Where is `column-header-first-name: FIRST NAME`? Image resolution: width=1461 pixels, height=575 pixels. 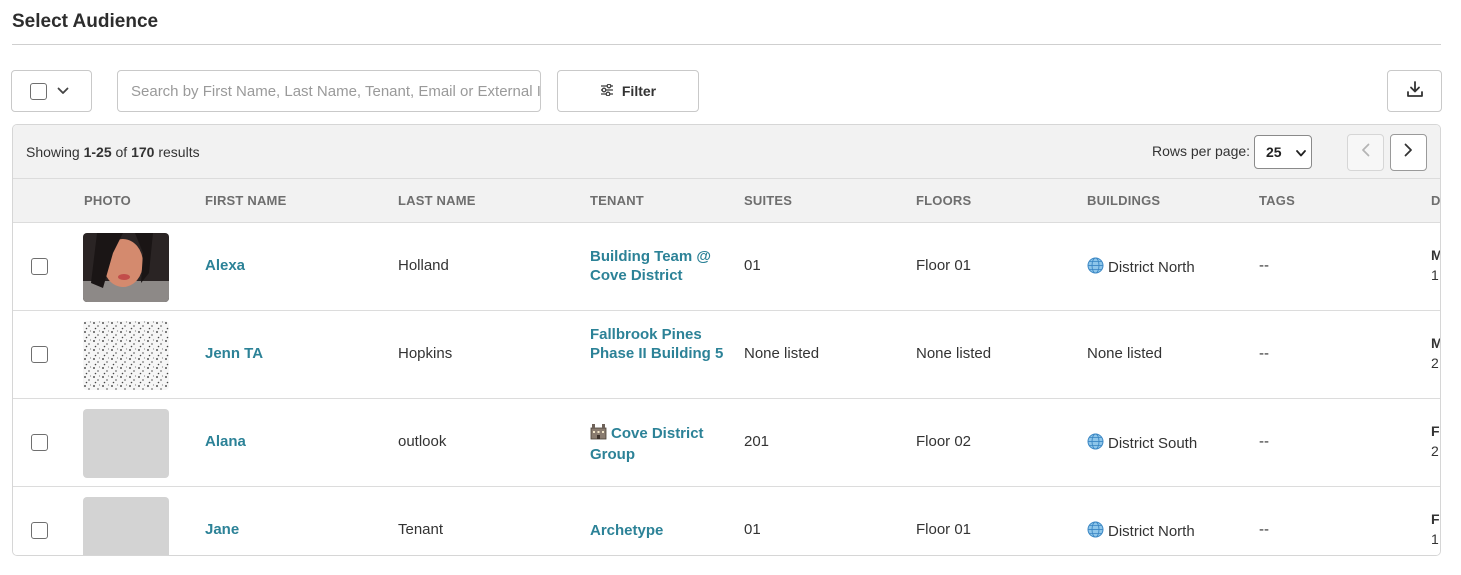
column-header-first-name: FIRST NAME is located at coordinates (245, 200).